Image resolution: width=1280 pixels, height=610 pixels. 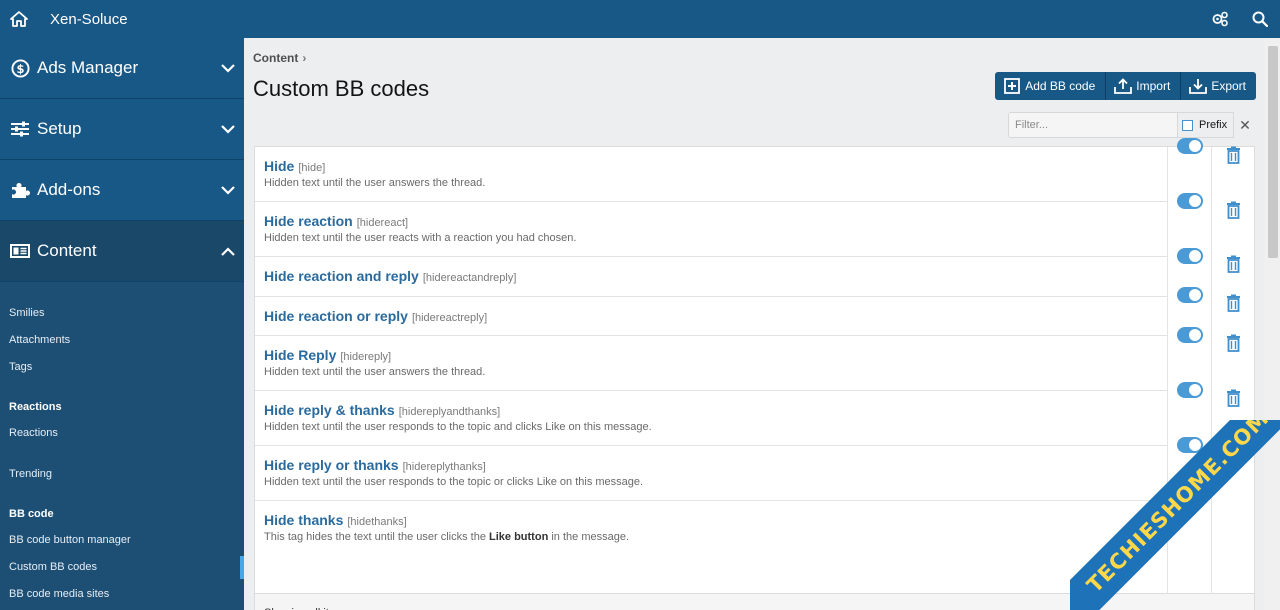 What do you see at coordinates (122, 313) in the screenshot?
I see `sidebar-item-smilies: Smilies` at bounding box center [122, 313].